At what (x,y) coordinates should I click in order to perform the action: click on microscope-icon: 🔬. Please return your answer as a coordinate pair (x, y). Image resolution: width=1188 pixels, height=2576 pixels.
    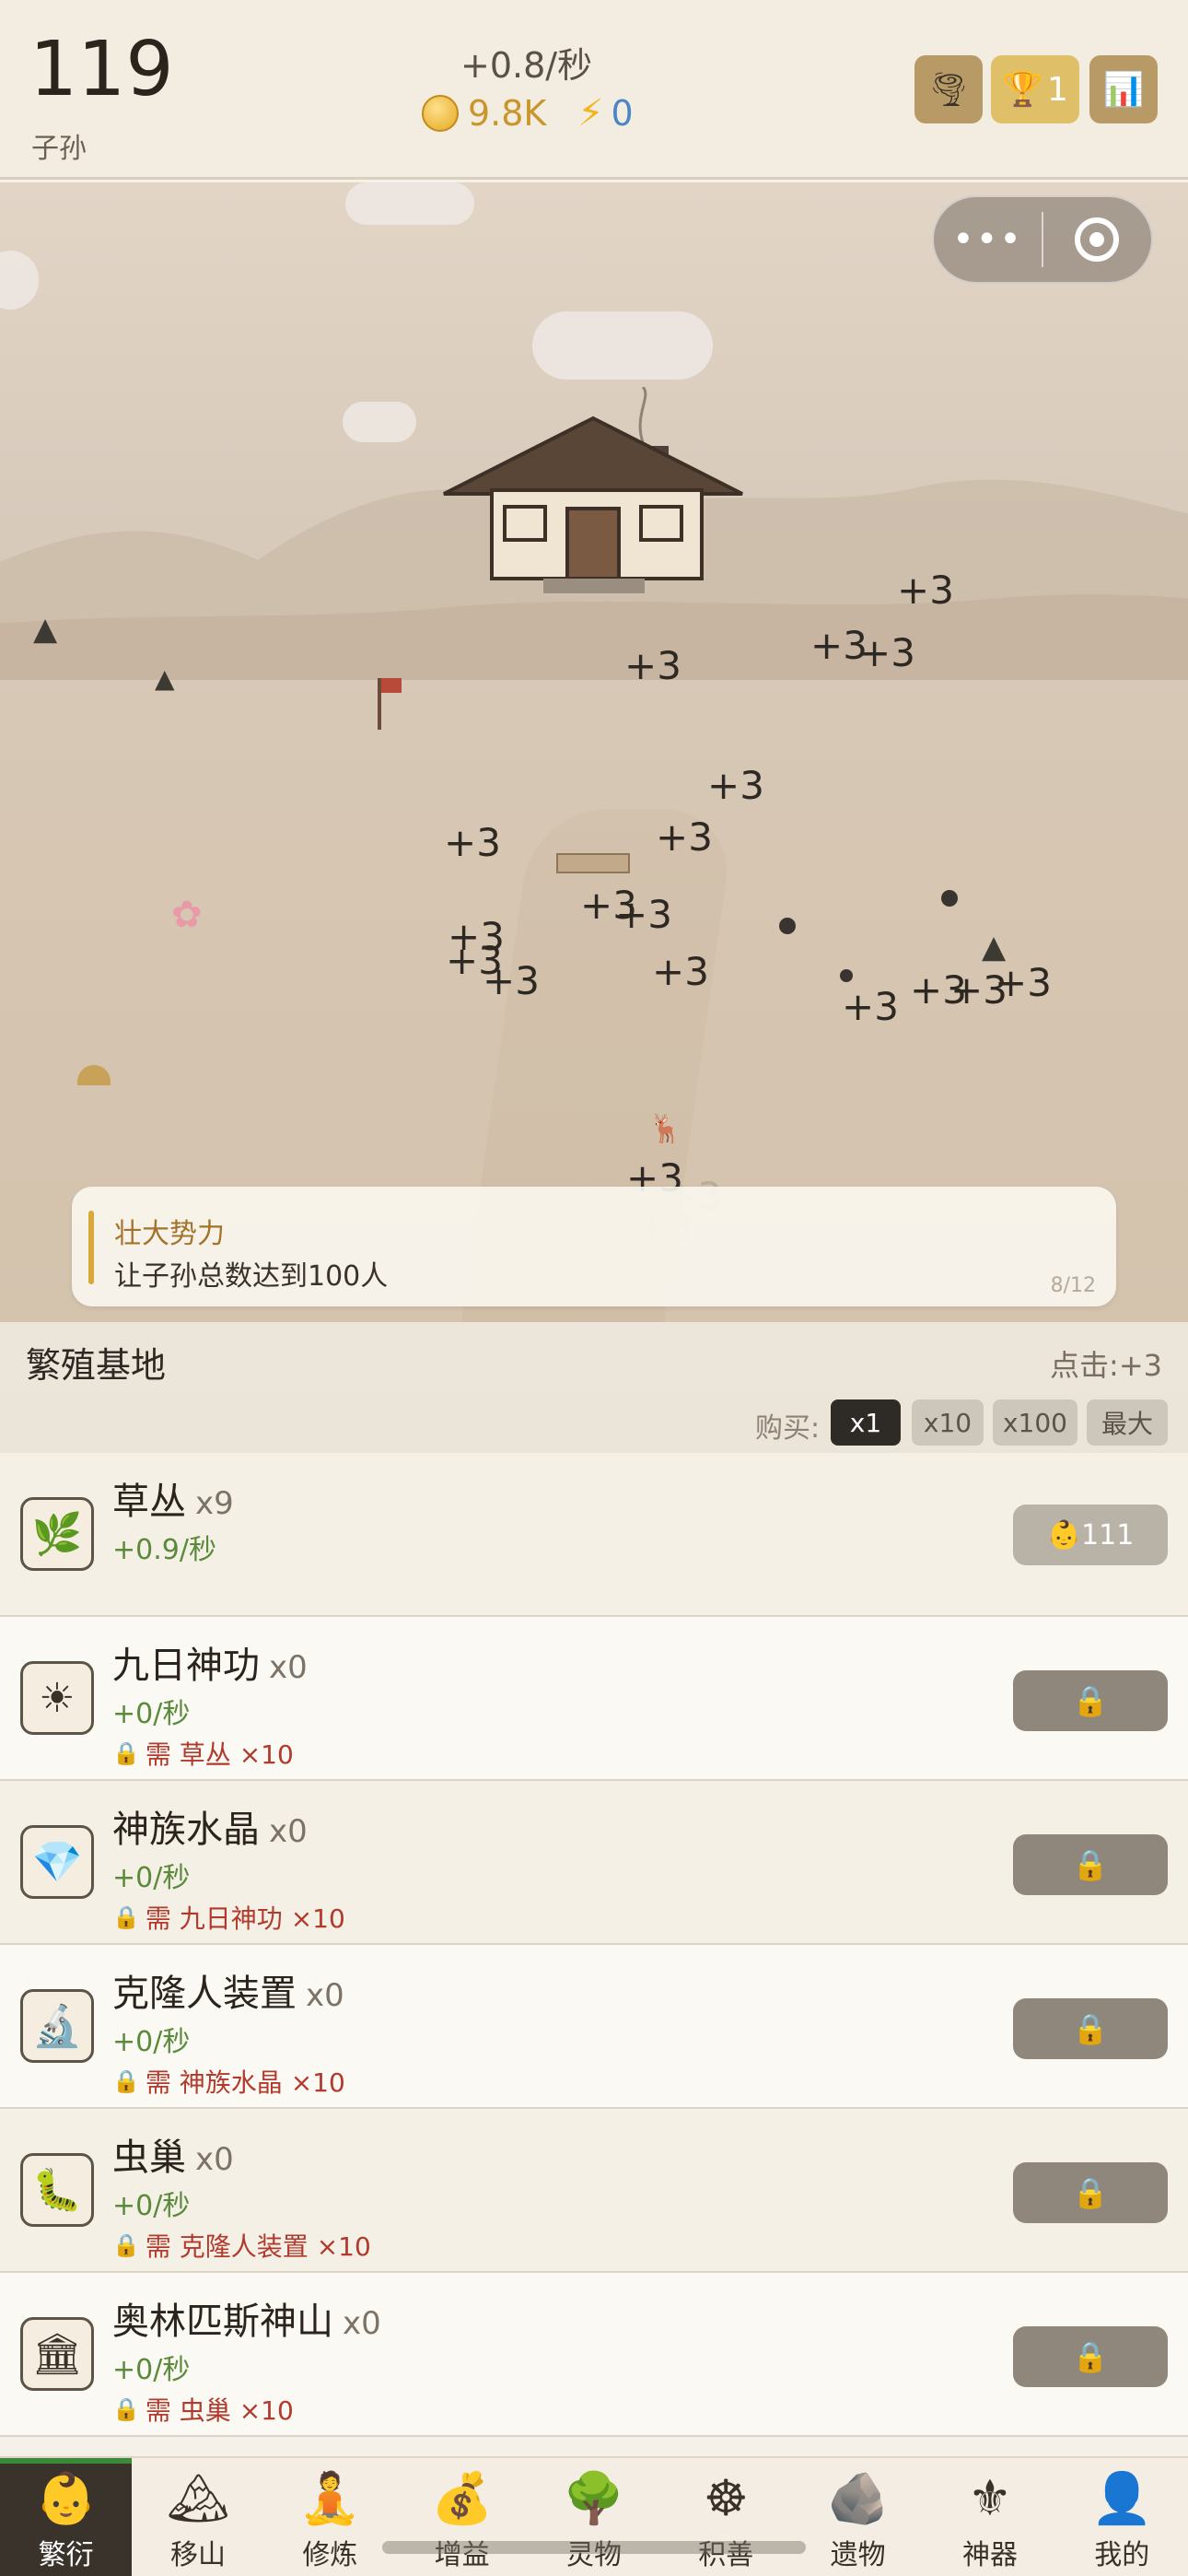
    Looking at the image, I should click on (57, 2026).